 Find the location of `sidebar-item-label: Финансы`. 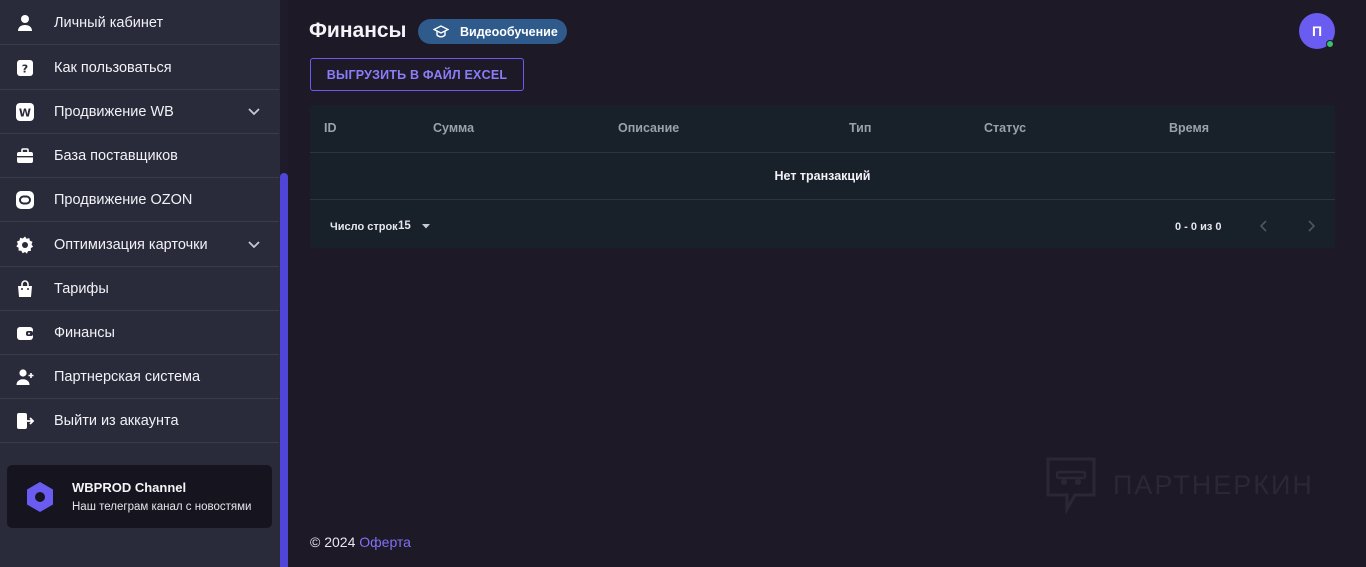

sidebar-item-label: Финансы is located at coordinates (84, 332).